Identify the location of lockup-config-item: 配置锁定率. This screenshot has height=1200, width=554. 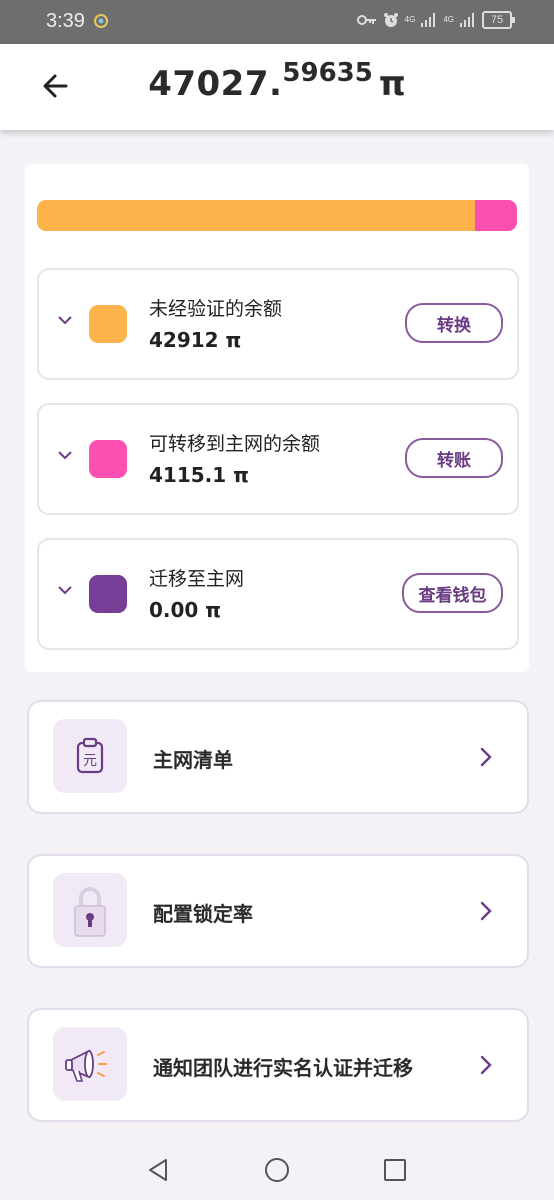
(278, 911).